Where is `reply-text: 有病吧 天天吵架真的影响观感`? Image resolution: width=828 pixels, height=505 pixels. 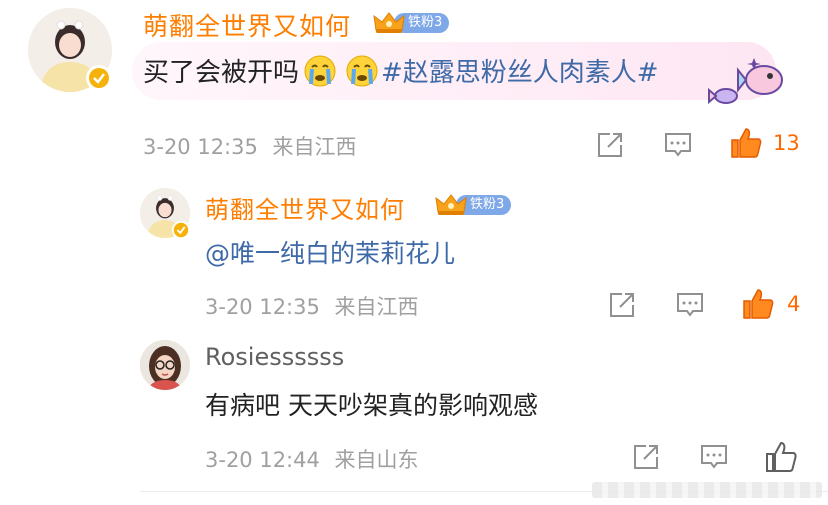
reply-text: 有病吧 天天吵架真的影响观感 is located at coordinates (371, 405).